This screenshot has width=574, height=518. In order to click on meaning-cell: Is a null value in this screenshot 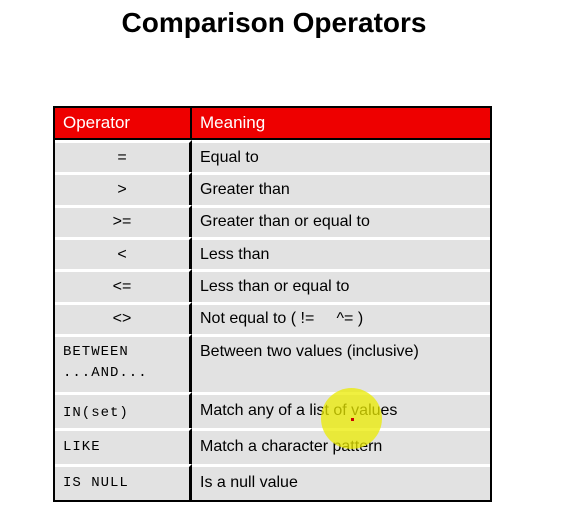, I will do `click(341, 481)`.